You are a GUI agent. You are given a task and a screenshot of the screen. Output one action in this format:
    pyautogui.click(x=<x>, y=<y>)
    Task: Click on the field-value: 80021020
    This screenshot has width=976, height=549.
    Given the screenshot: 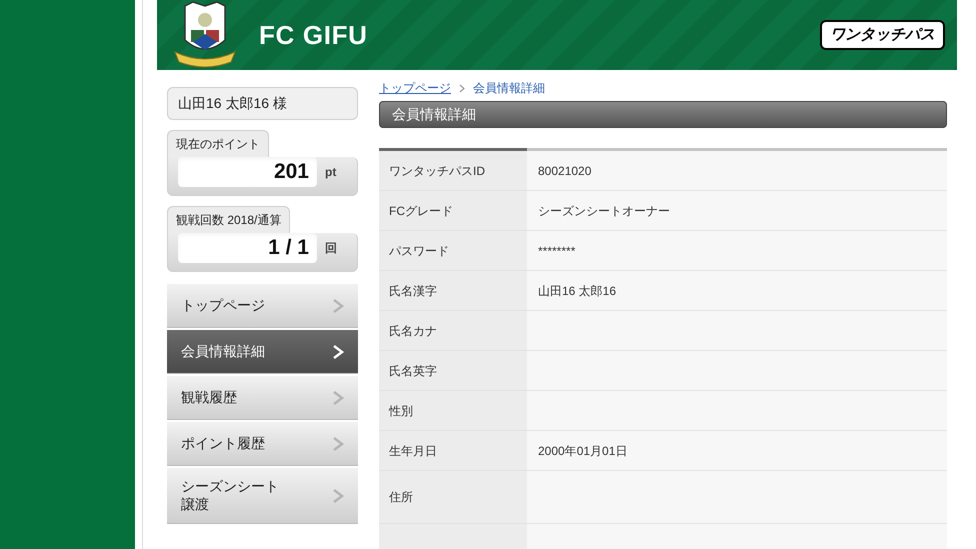 What is the action you would take?
    pyautogui.click(x=737, y=170)
    